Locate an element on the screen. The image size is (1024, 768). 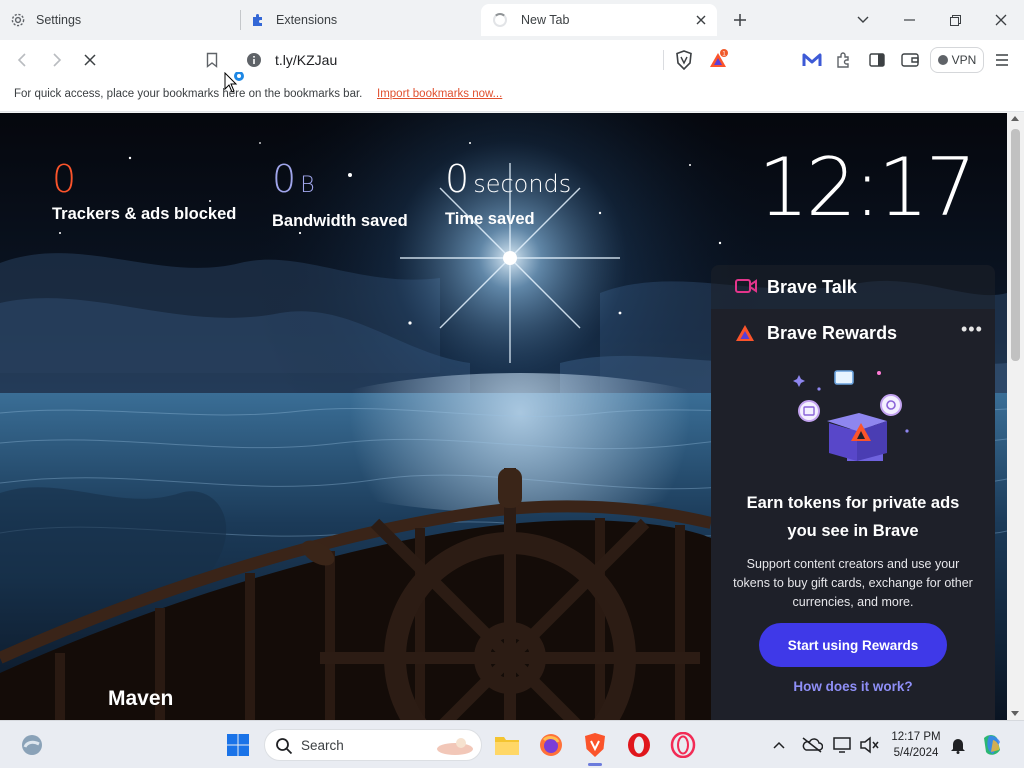
time-label: Time saved is located at coordinates (490, 219).